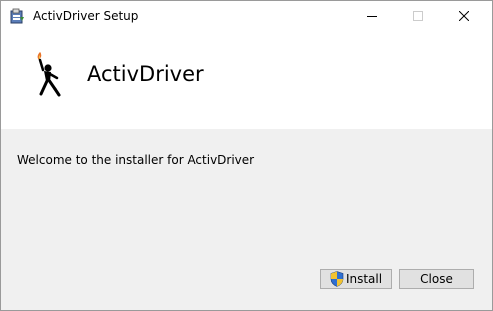 Image resolution: width=493 pixels, height=311 pixels. I want to click on minimize-icon, so click(372, 16).